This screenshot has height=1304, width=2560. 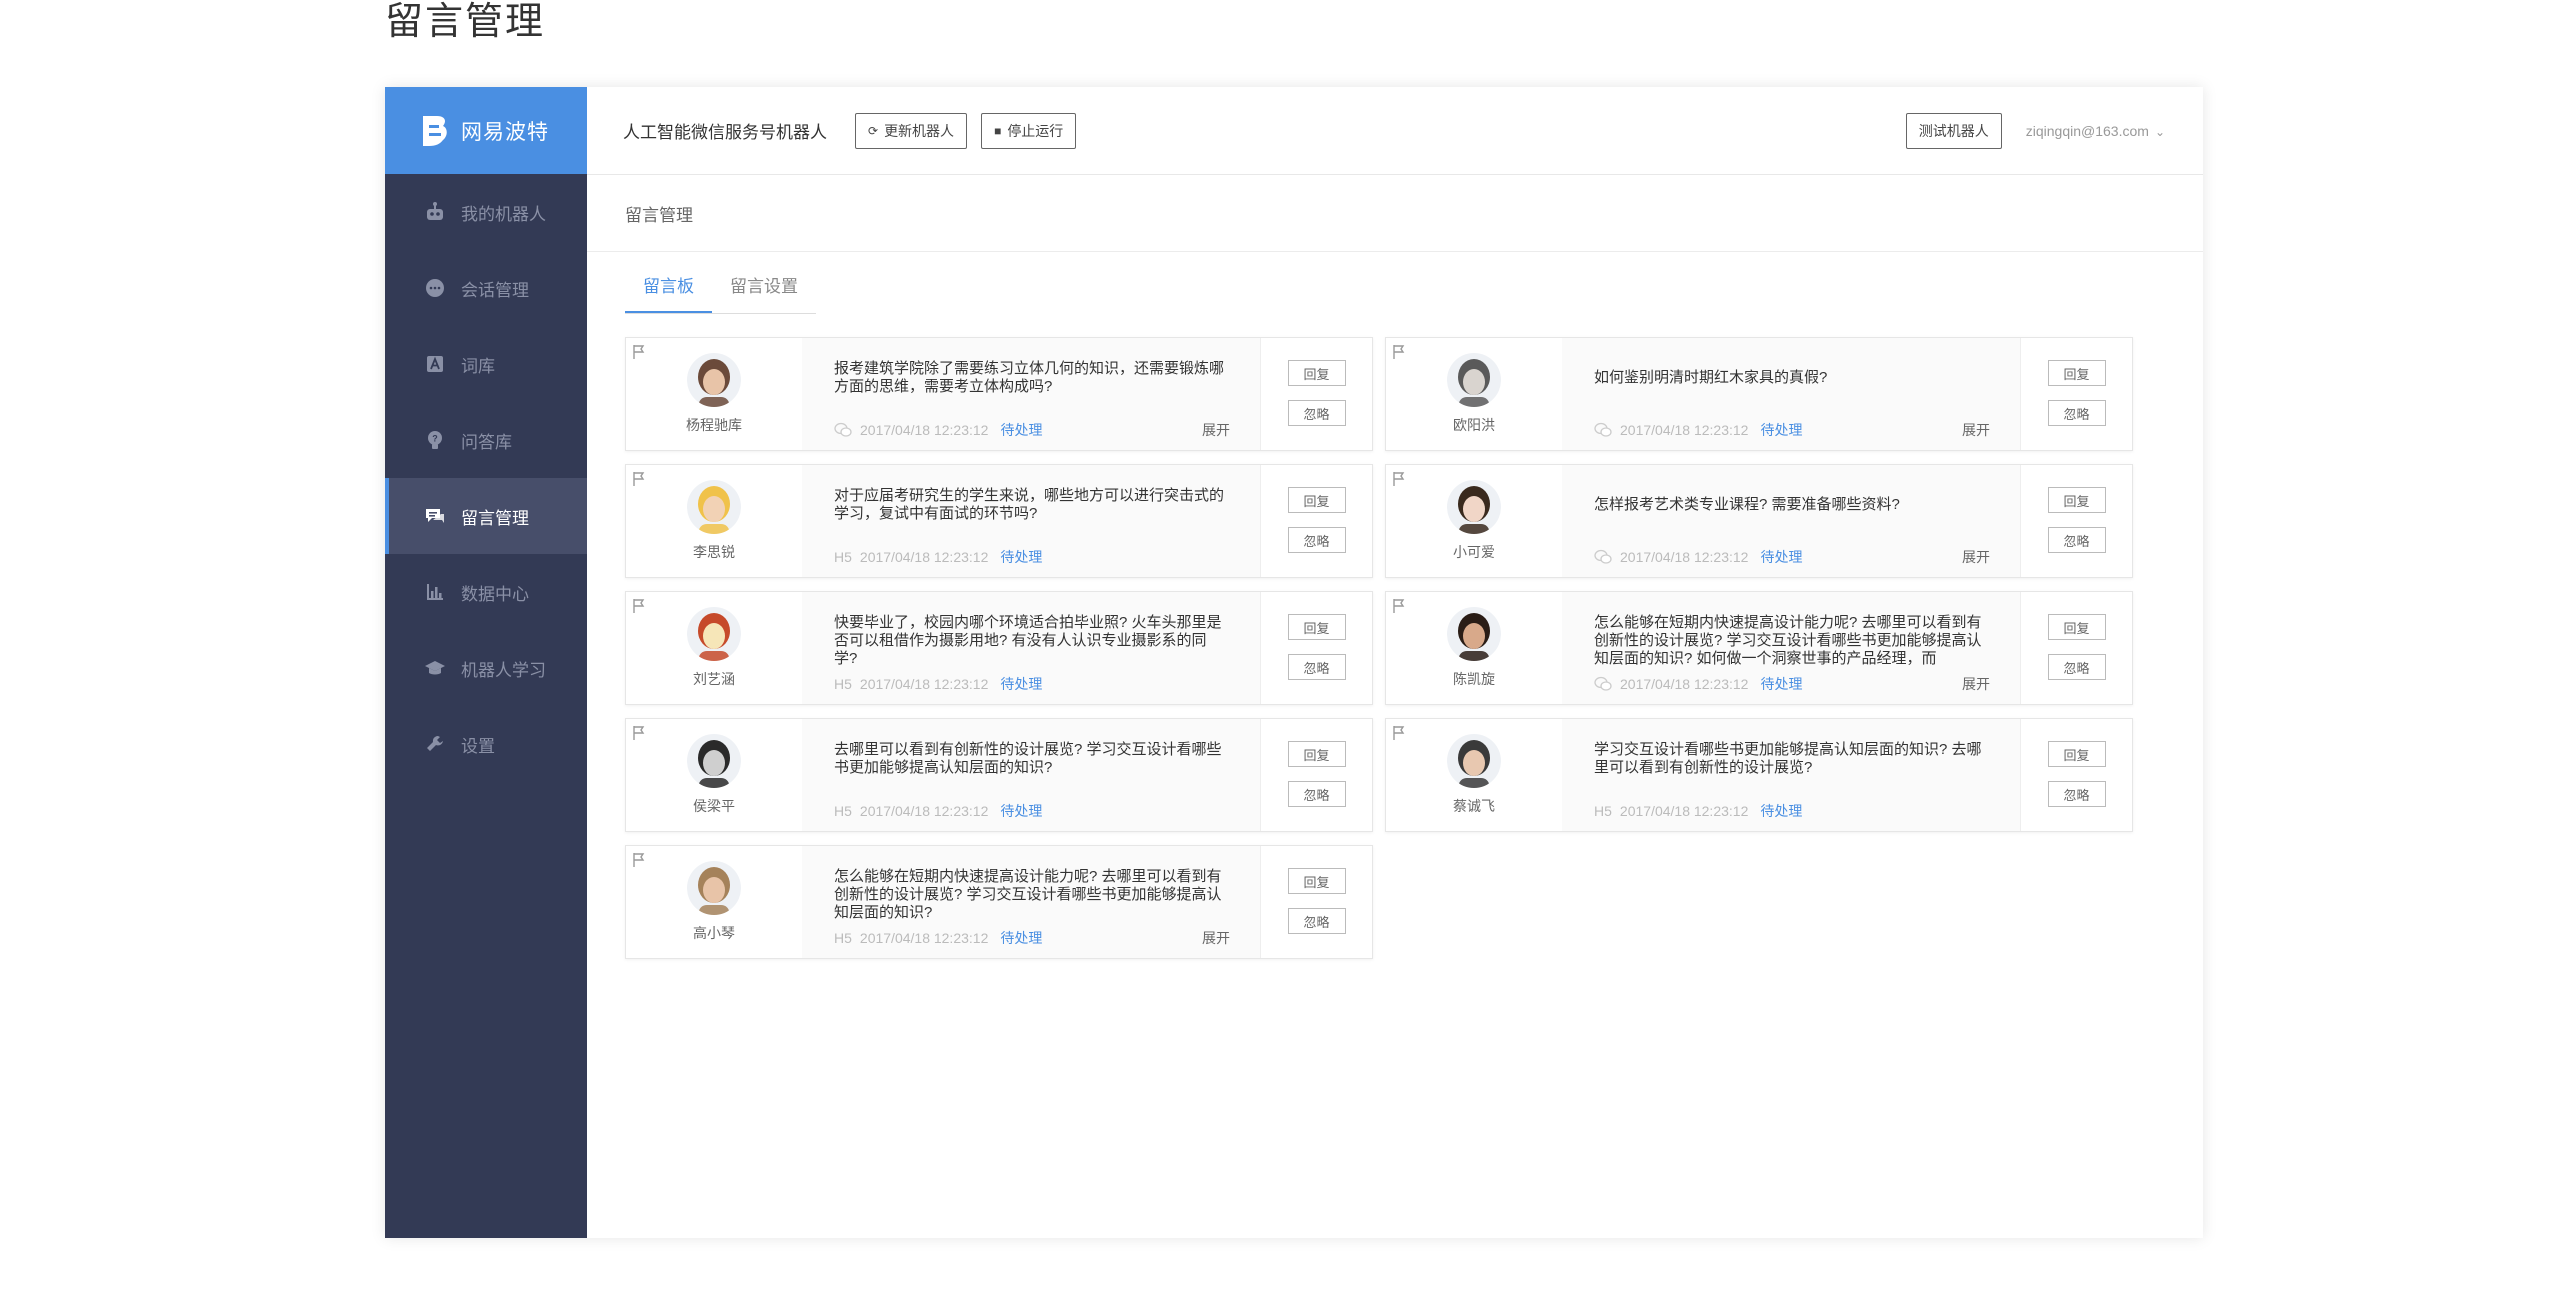 I want to click on sidebar-item-4: 留言管理, so click(x=486, y=516).